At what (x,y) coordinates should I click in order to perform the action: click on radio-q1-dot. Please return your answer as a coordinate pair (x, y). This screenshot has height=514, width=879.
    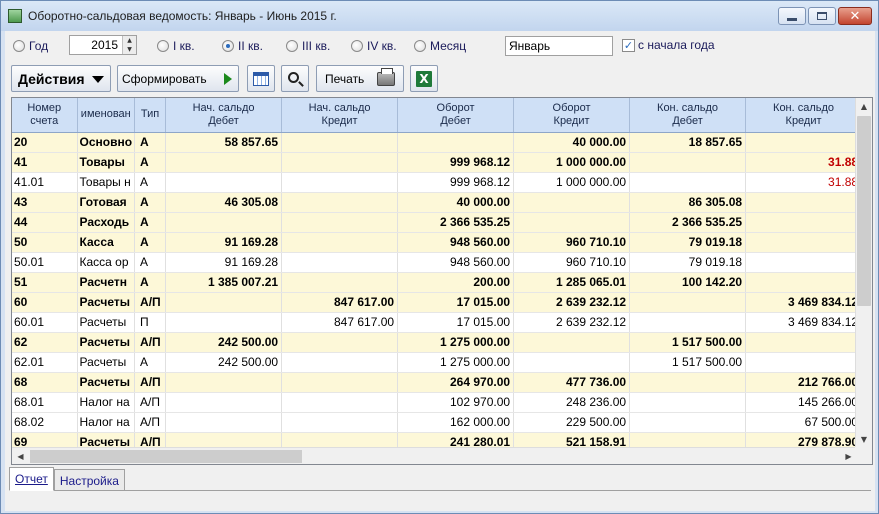
    Looking at the image, I should click on (163, 46).